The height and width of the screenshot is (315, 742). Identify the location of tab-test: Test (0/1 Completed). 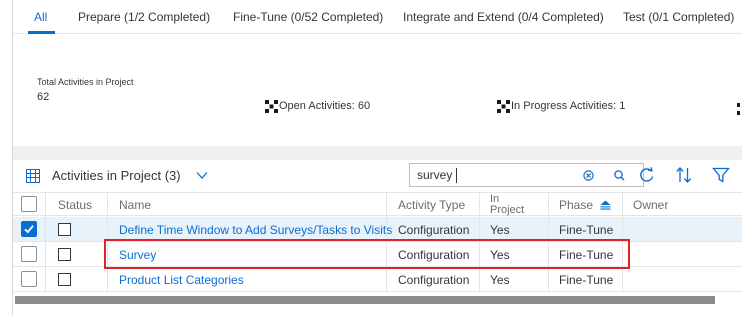
(678, 17).